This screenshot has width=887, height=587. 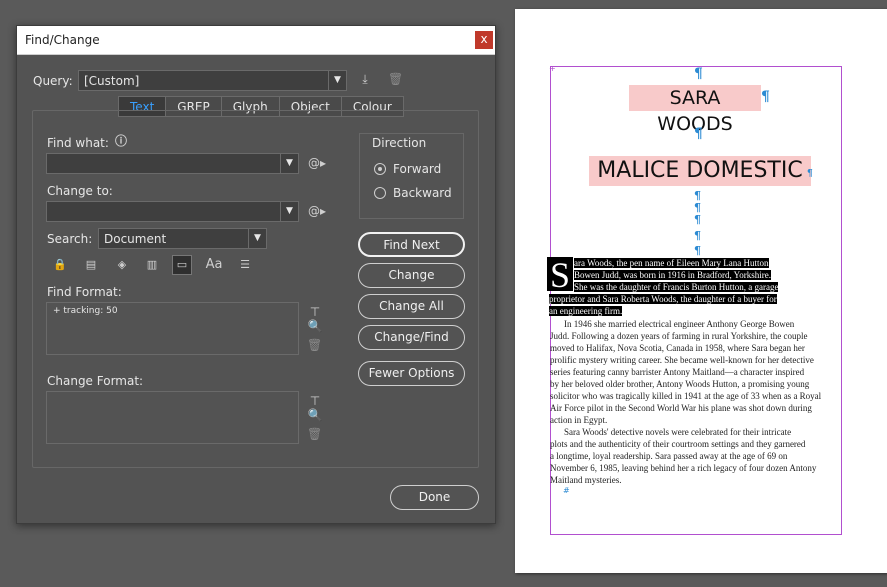 What do you see at coordinates (112, 81) in the screenshot?
I see `query-value: [Custom]` at bounding box center [112, 81].